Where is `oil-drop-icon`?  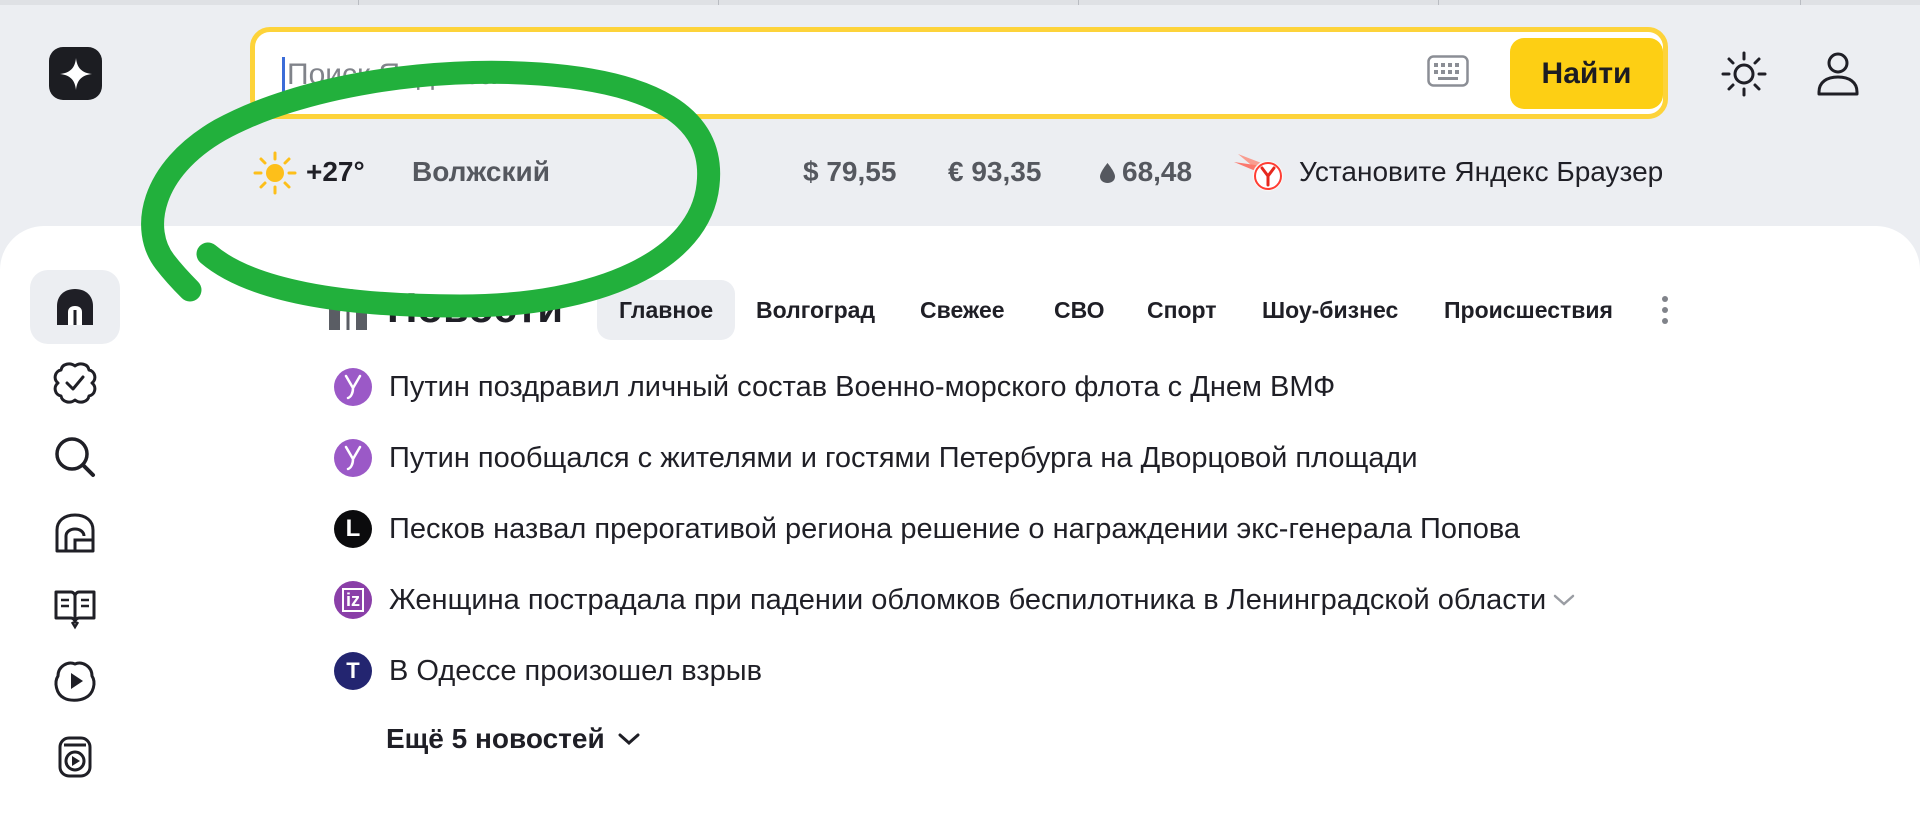
oil-drop-icon is located at coordinates (1107, 173).